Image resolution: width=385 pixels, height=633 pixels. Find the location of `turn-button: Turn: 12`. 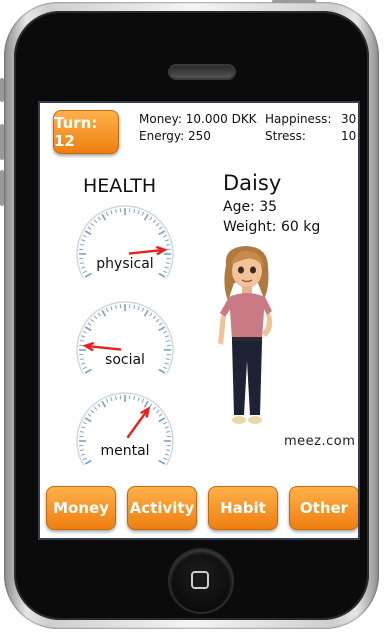

turn-button: Turn: 12 is located at coordinates (86, 132).